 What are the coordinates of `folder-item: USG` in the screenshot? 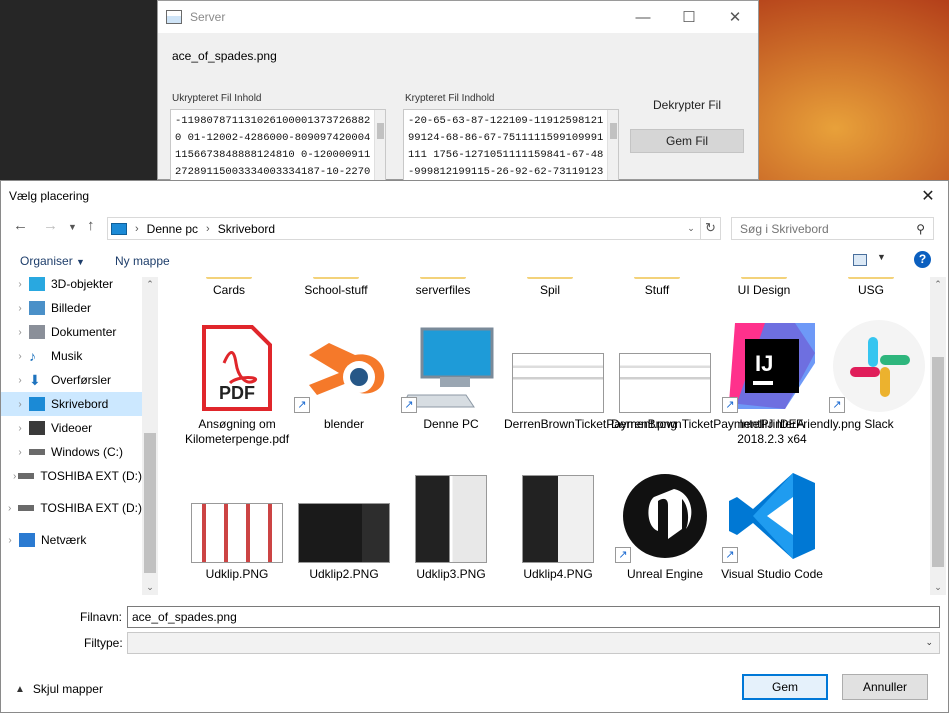 It's located at (871, 287).